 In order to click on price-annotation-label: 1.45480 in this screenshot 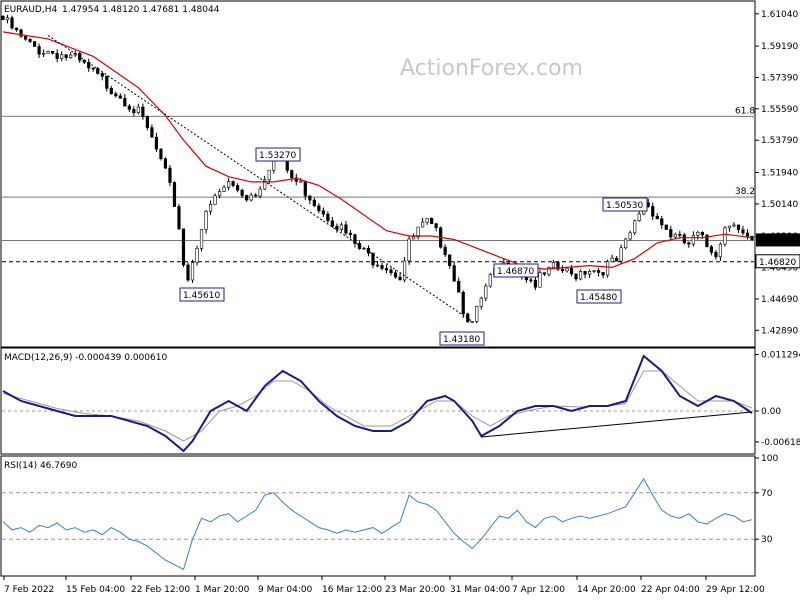, I will do `click(598, 298)`.